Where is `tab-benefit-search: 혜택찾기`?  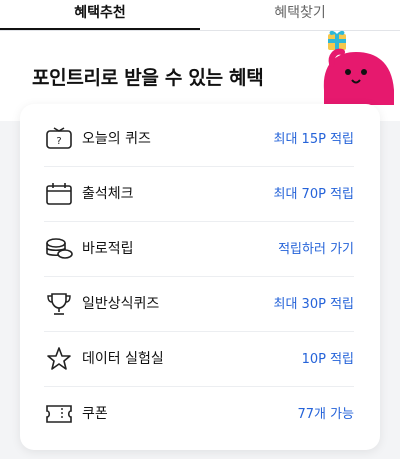
tab-benefit-search: 혜택찾기 is located at coordinates (300, 15).